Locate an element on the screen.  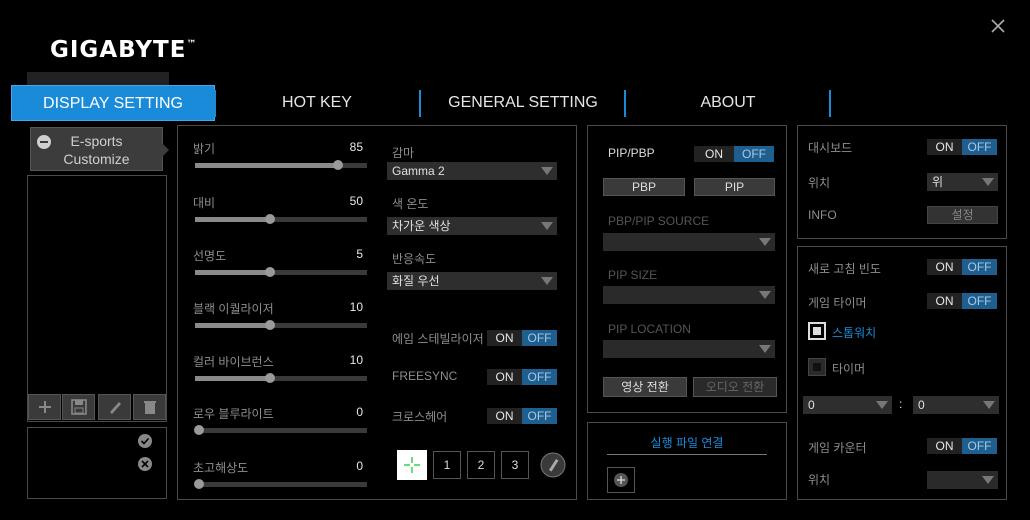
pip-source-select is located at coordinates (689, 242).